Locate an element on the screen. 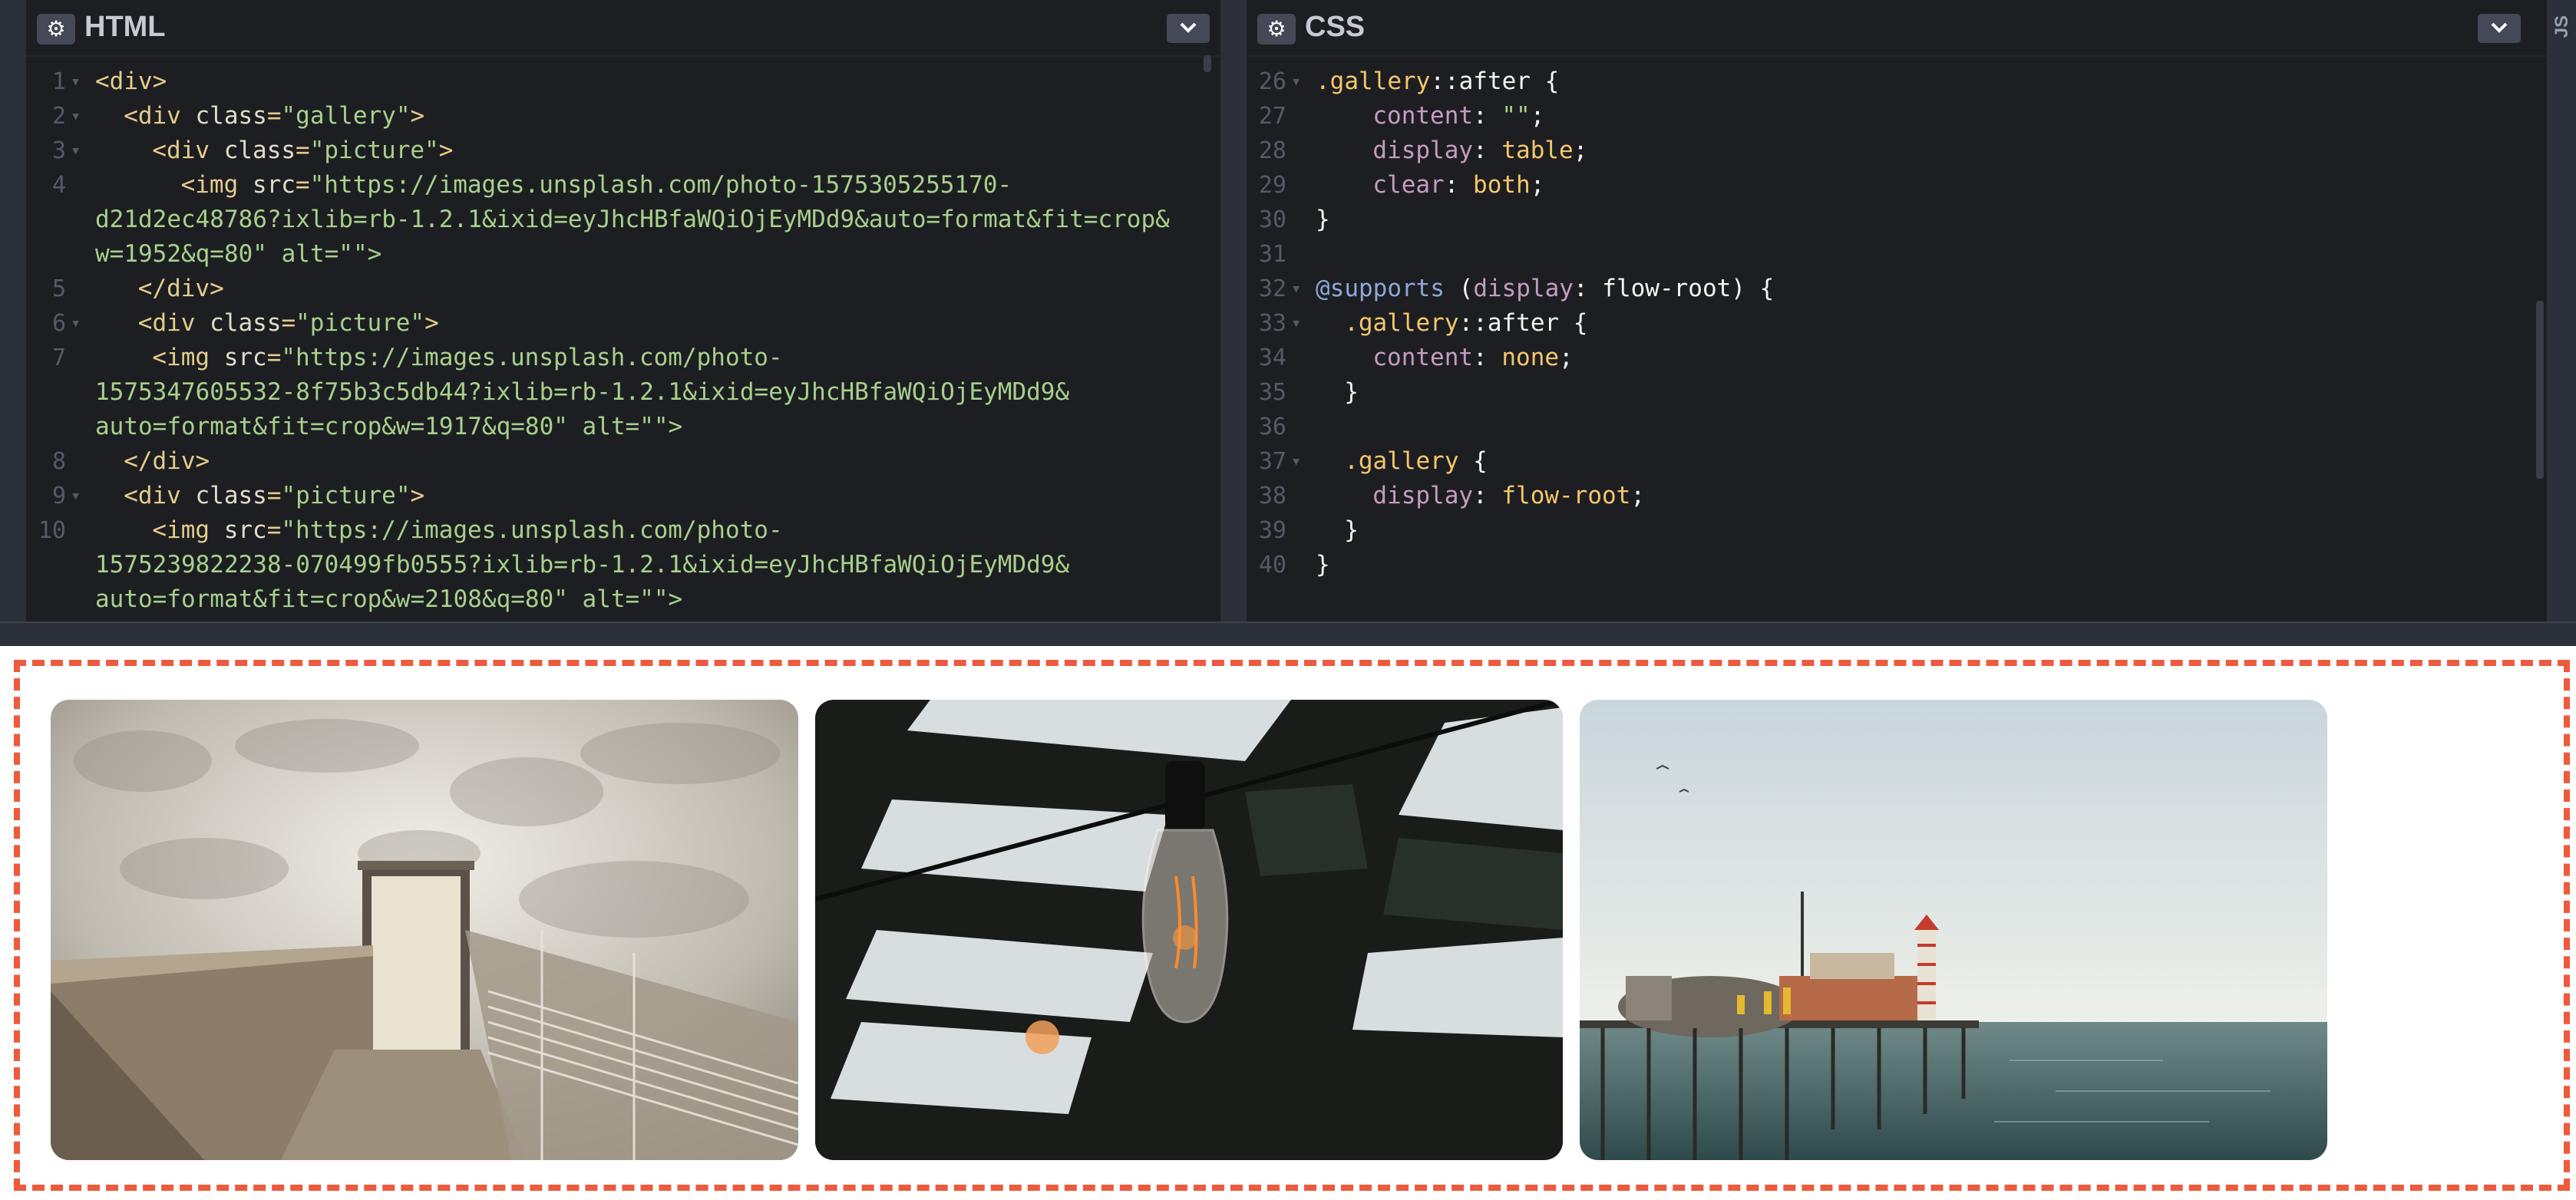 This screenshot has width=2576, height=1200. code-token: : flow-root) { is located at coordinates (1674, 288).